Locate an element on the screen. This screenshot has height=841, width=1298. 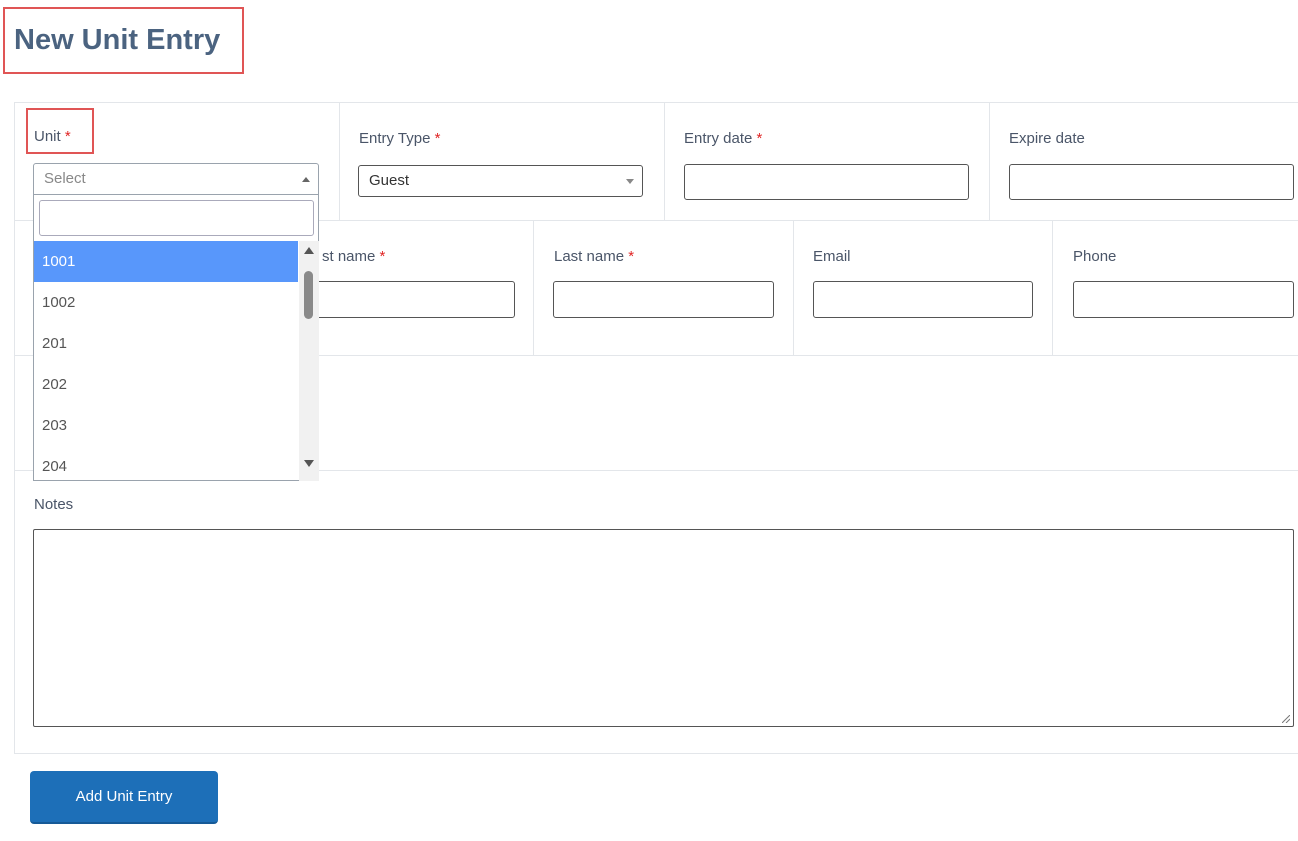
form-bottom-border is located at coordinates (656, 753).